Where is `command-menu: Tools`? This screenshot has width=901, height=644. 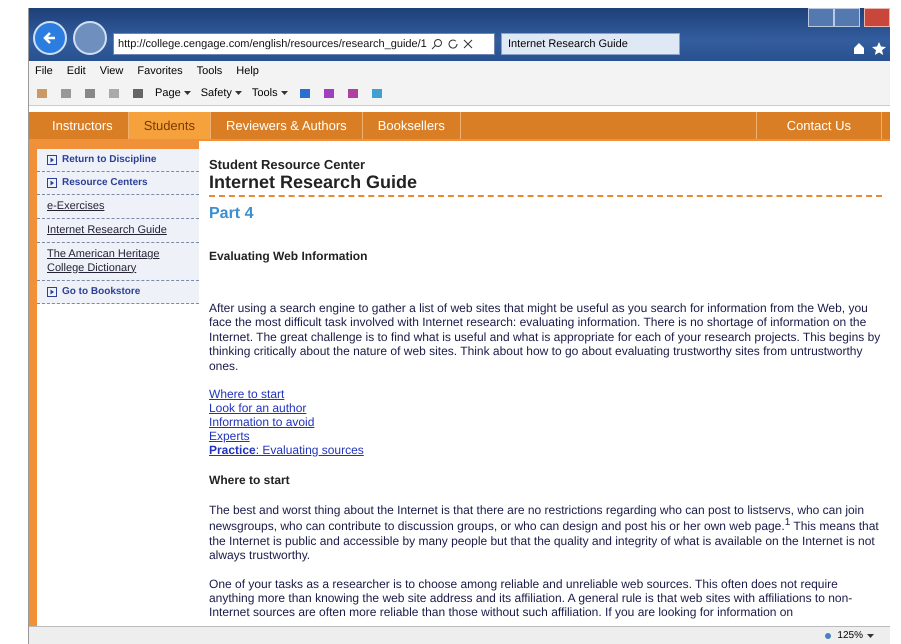
command-menu: Tools is located at coordinates (270, 93).